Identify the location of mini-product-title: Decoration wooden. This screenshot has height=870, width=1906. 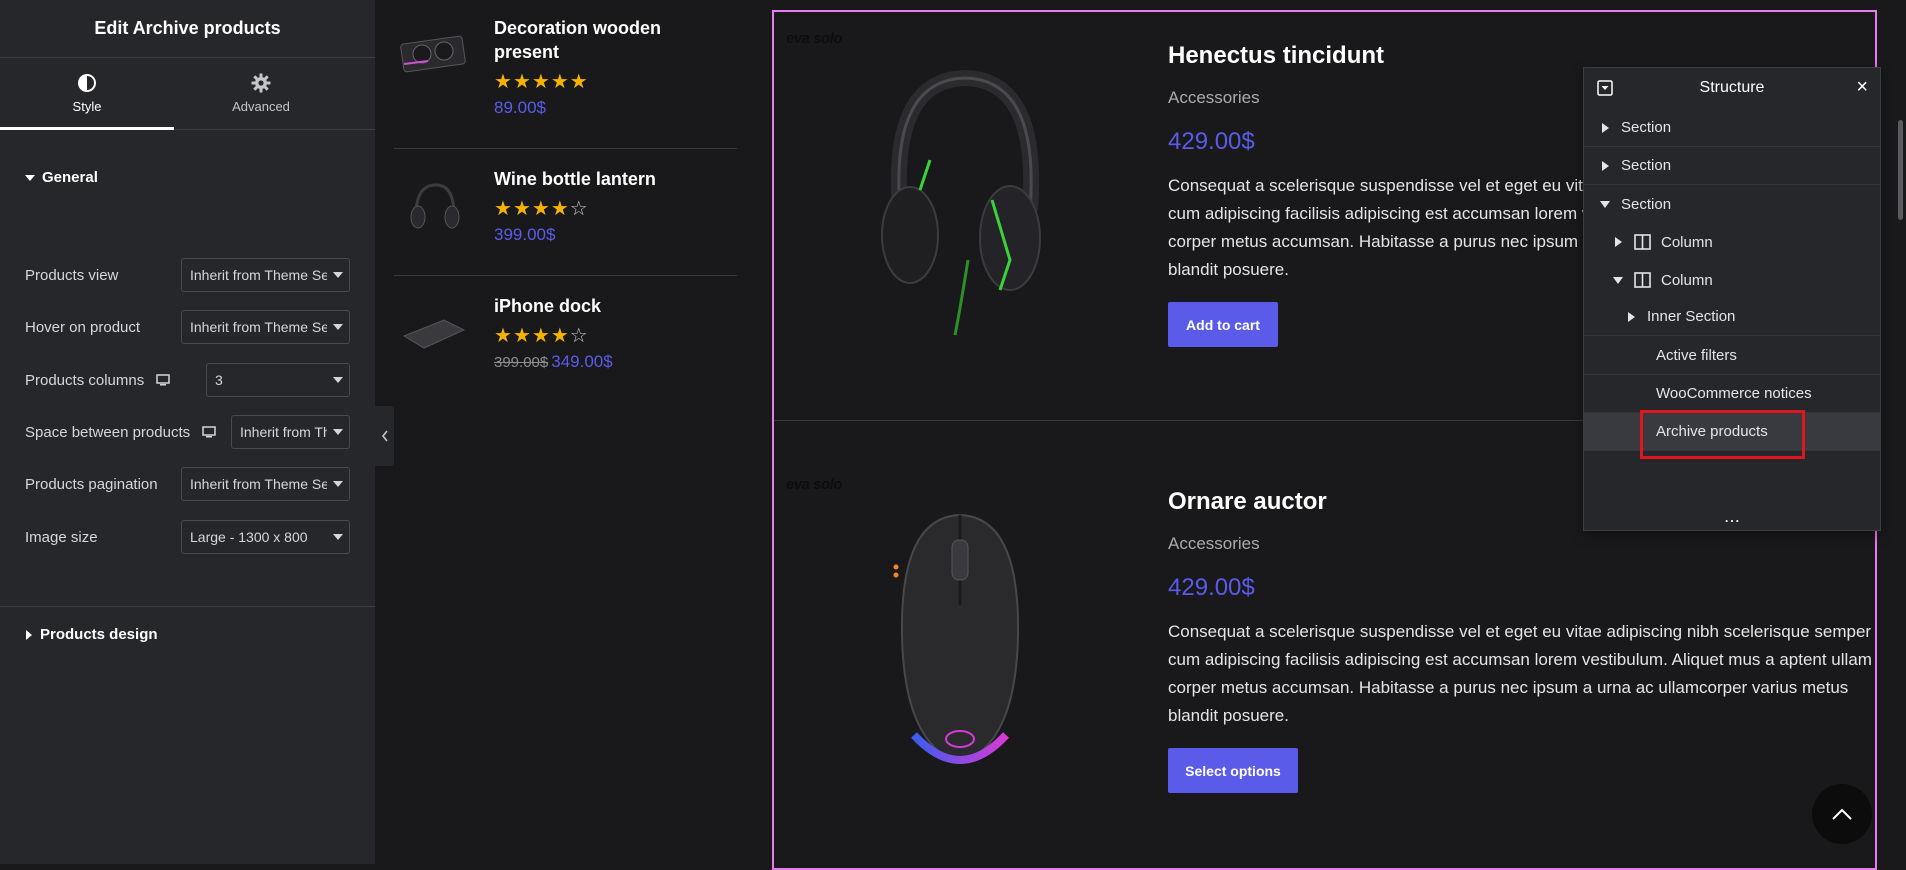
(577, 28).